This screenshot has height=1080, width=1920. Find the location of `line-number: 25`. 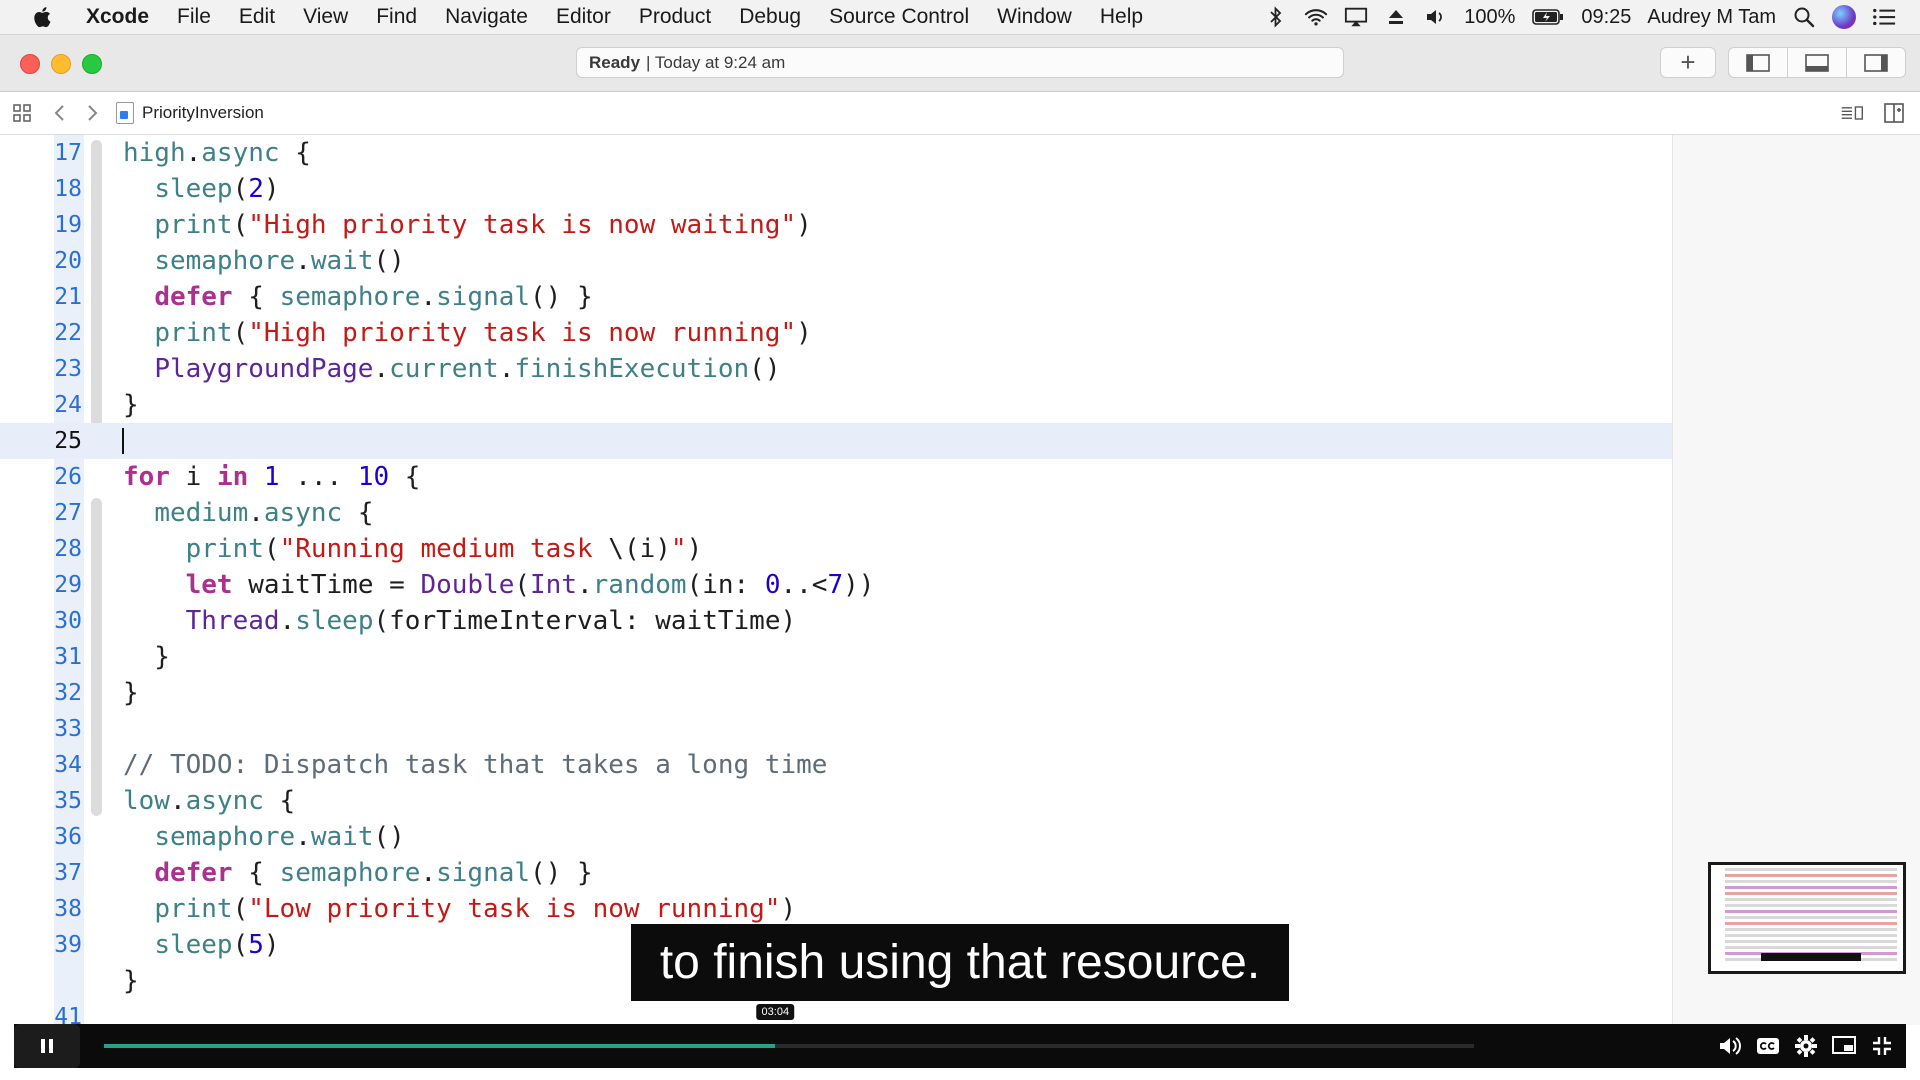

line-number: 25 is located at coordinates (61, 441).